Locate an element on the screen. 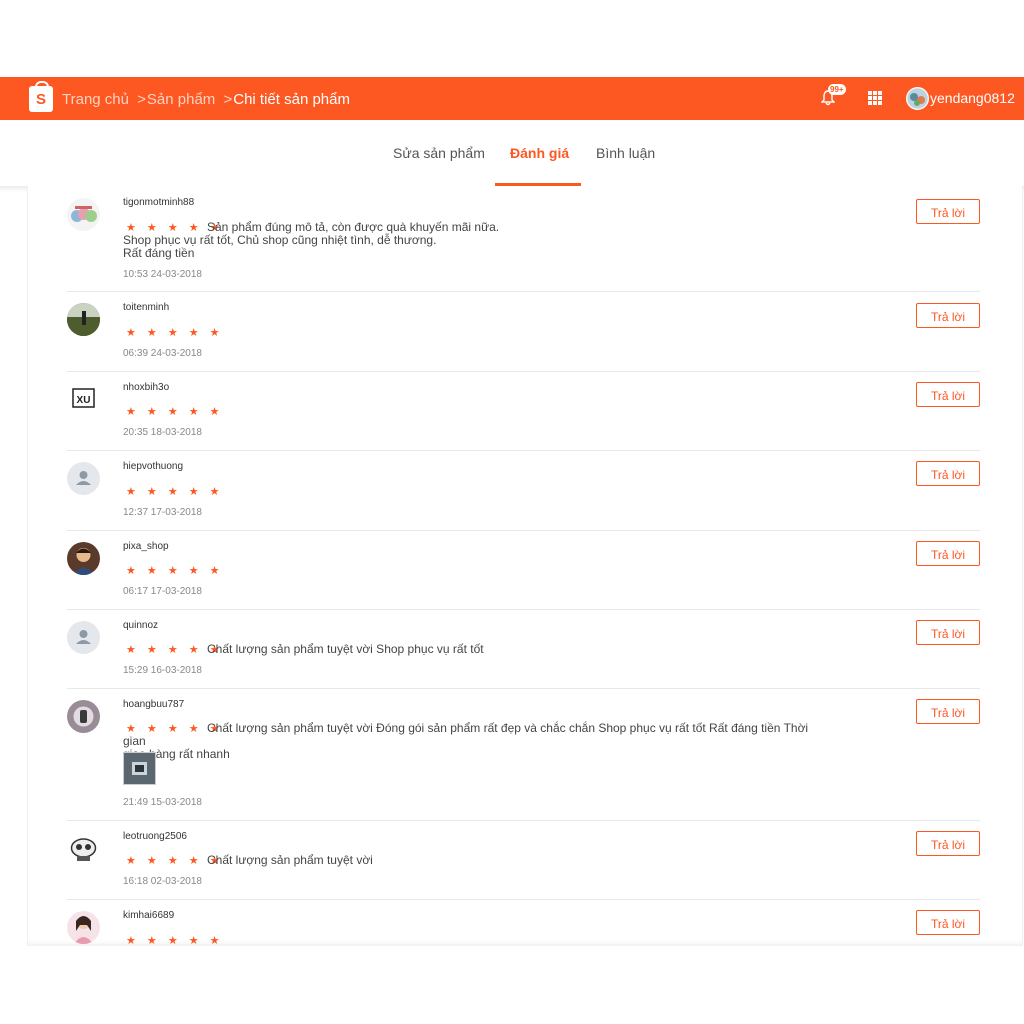 Image resolution: width=1024 pixels, height=1024 pixels. reviewer-username: pixa_shop is located at coordinates (146, 546).